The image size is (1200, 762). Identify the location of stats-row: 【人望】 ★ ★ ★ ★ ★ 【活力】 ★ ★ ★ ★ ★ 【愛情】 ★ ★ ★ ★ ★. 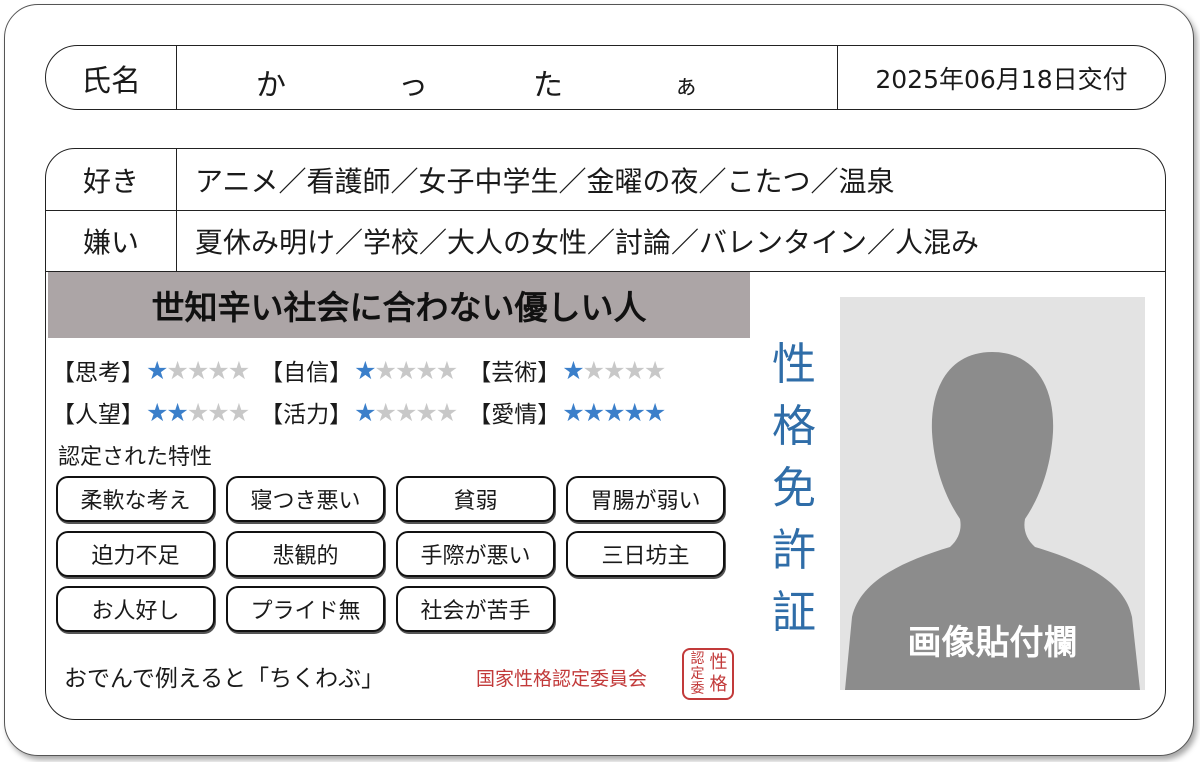
(364, 412).